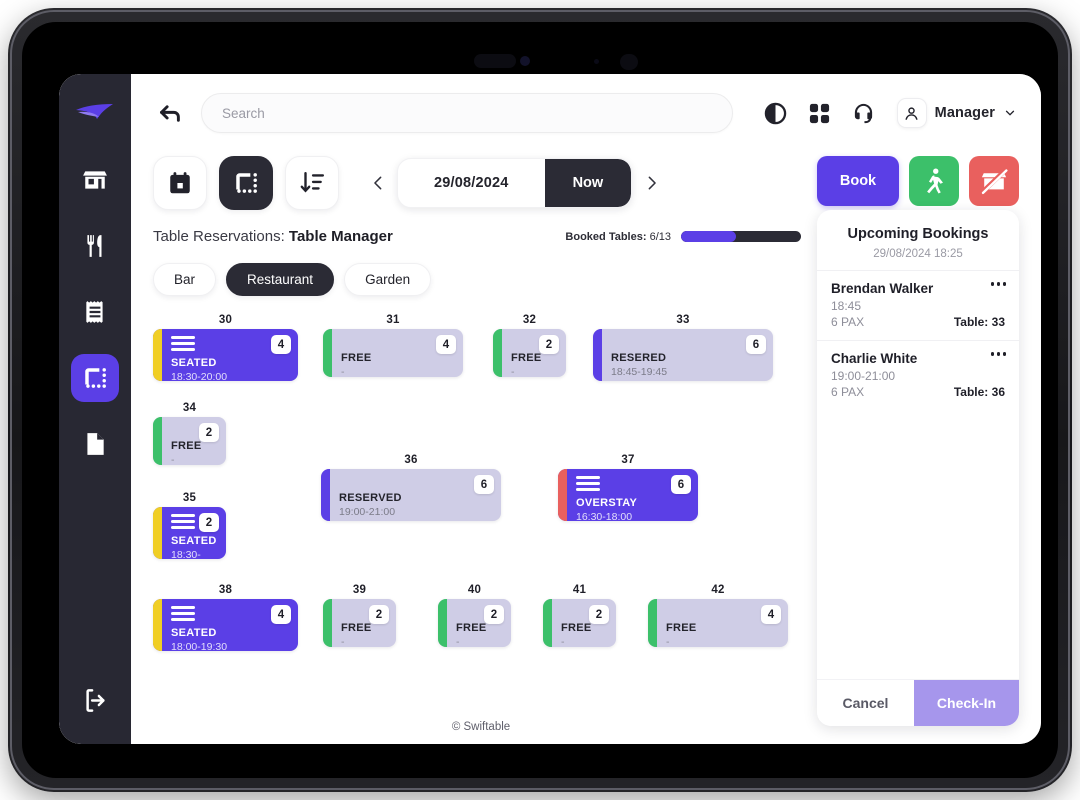 The image size is (1080, 800). What do you see at coordinates (95, 700) in the screenshot?
I see `logout-icon` at bounding box center [95, 700].